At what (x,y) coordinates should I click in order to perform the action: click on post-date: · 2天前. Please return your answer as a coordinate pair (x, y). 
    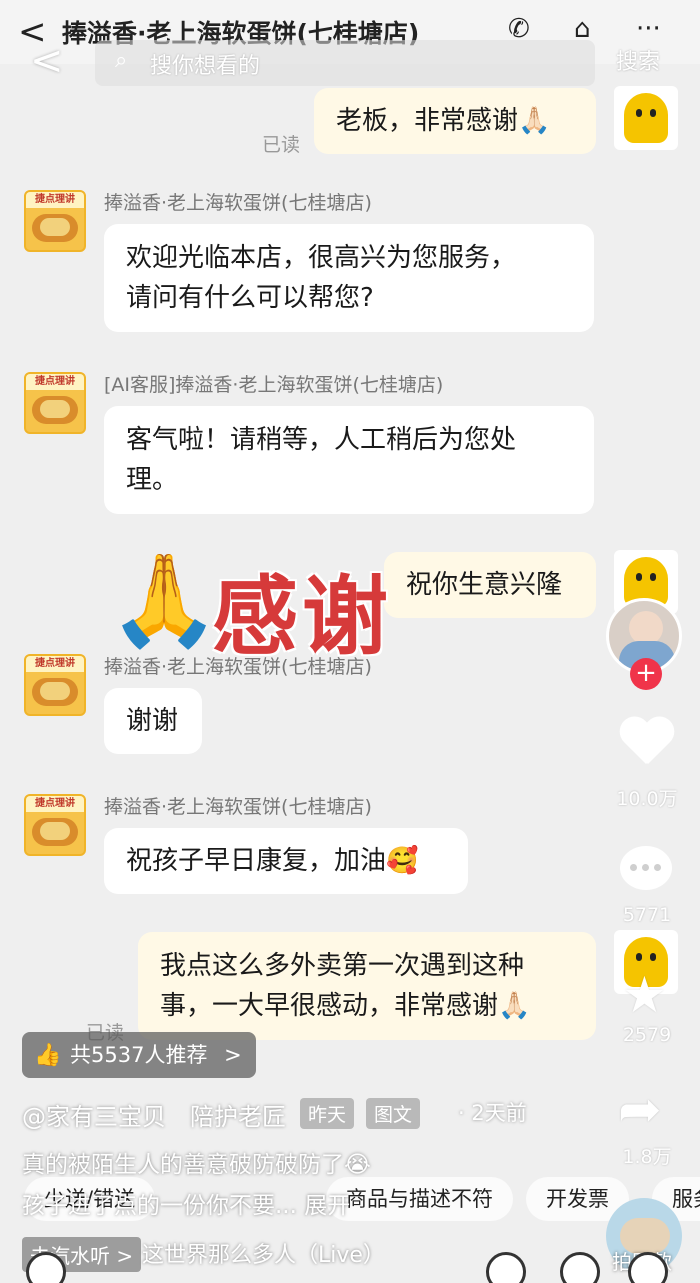
    Looking at the image, I should click on (492, 1113).